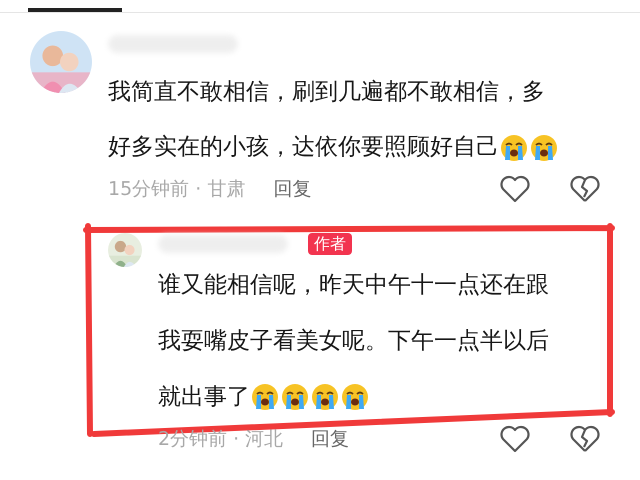 The width and height of the screenshot is (640, 480). What do you see at coordinates (353, 341) in the screenshot?
I see `comment-line: 我耍嘴皮子看美女呢。下午一点半以后` at bounding box center [353, 341].